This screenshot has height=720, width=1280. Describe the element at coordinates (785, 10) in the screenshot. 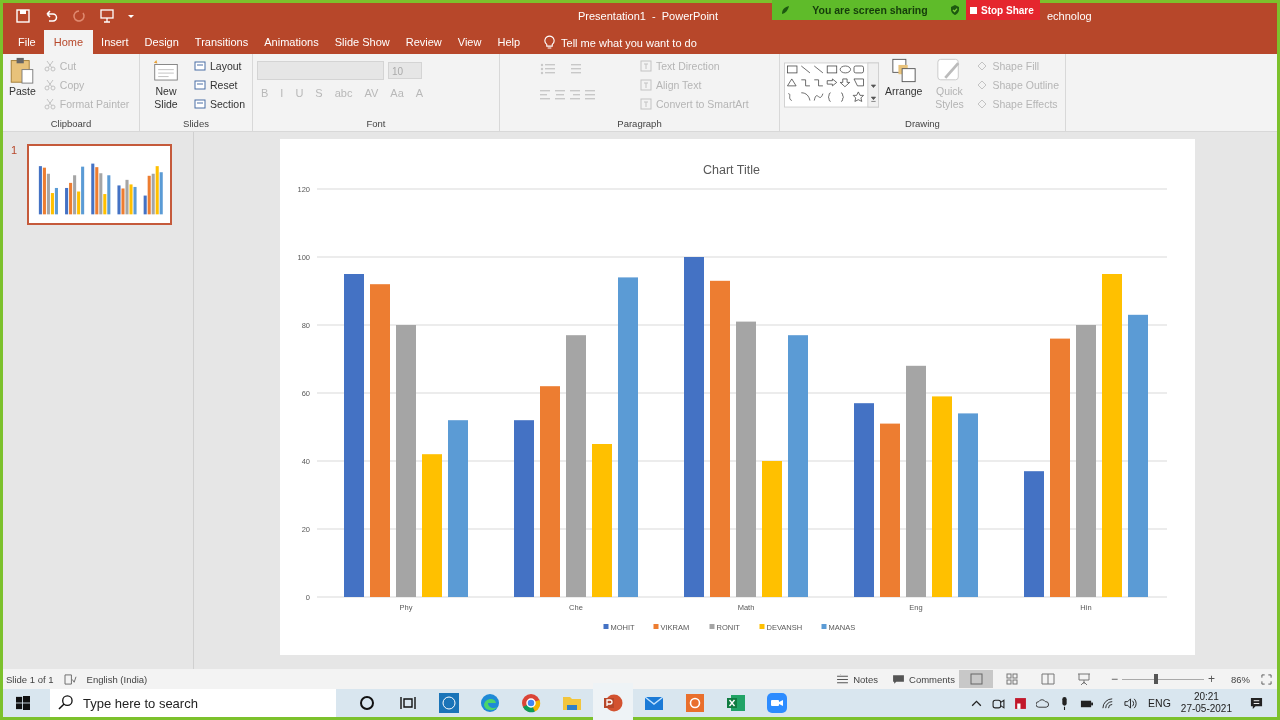

I see `leaf-icon` at that location.